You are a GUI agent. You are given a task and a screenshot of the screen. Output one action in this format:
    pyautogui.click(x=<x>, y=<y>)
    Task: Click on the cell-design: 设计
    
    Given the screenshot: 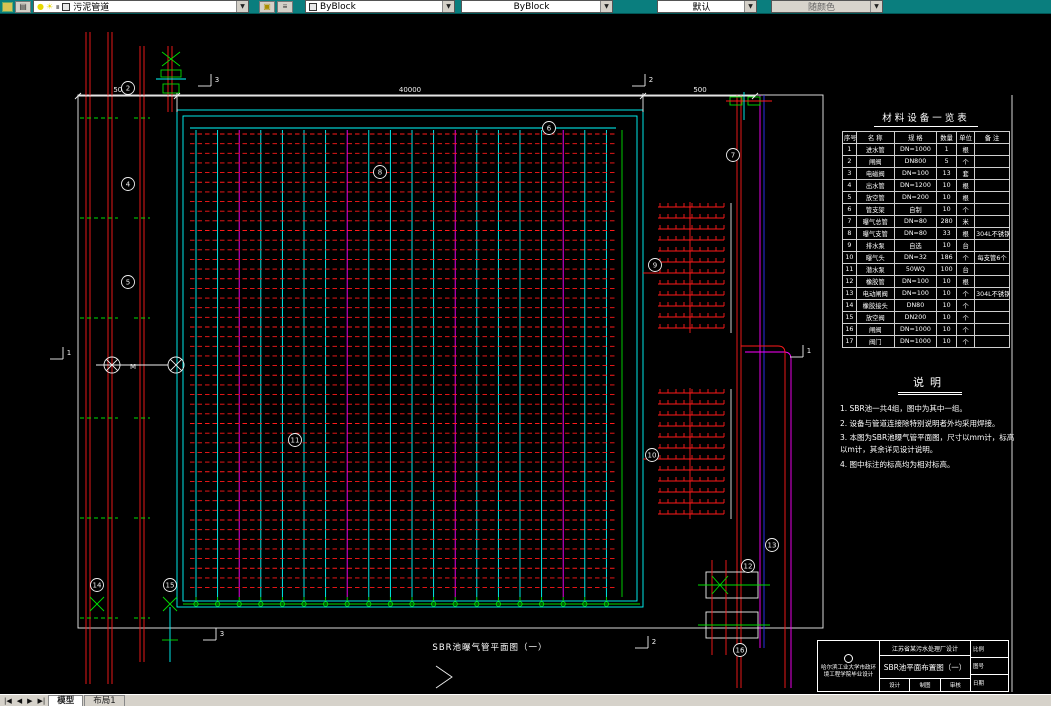 What is the action you would take?
    pyautogui.click(x=895, y=685)
    